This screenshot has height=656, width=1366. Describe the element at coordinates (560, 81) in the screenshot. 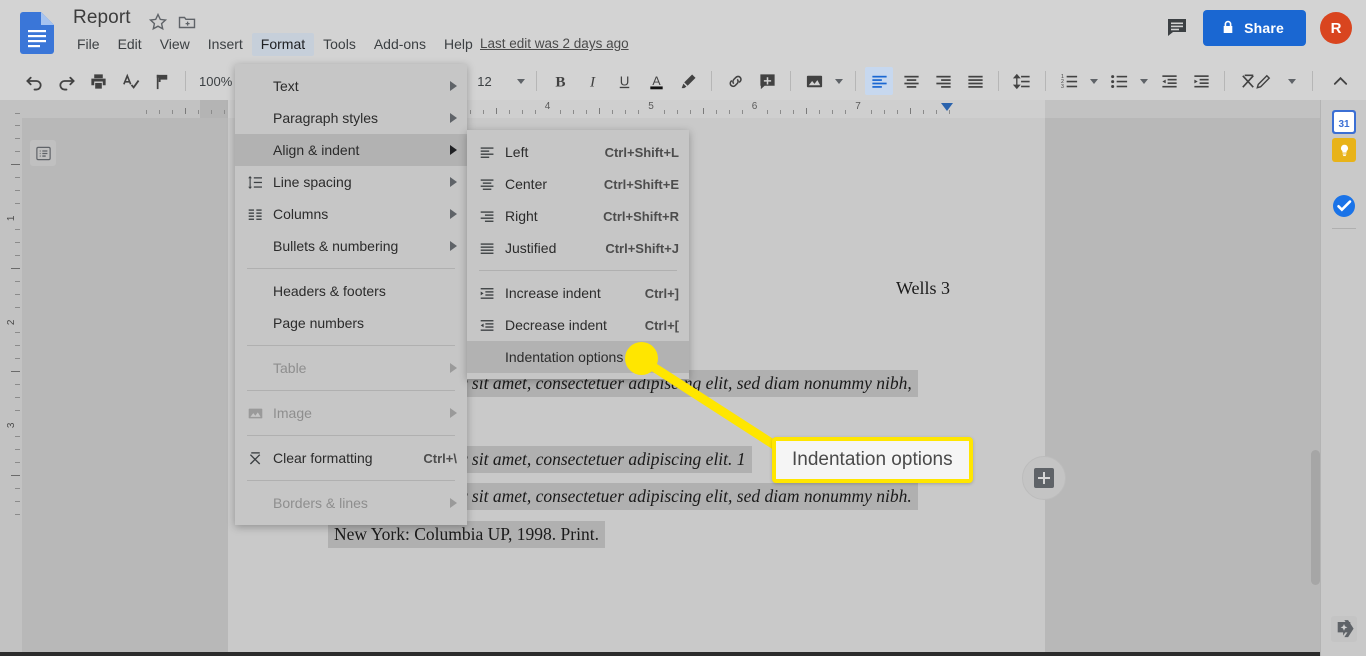

I see `bold-icon: B` at that location.